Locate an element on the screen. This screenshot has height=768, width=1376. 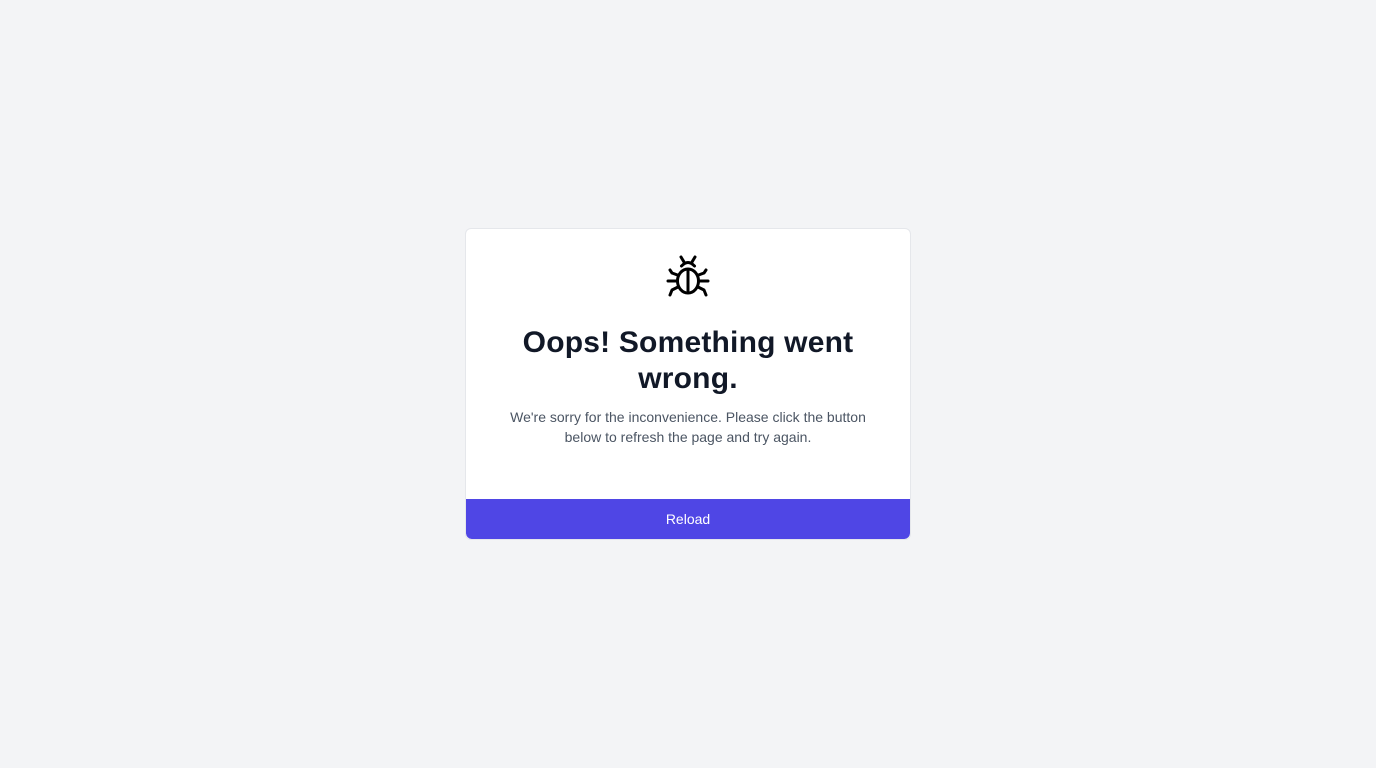
reload-button: Reload is located at coordinates (688, 519).